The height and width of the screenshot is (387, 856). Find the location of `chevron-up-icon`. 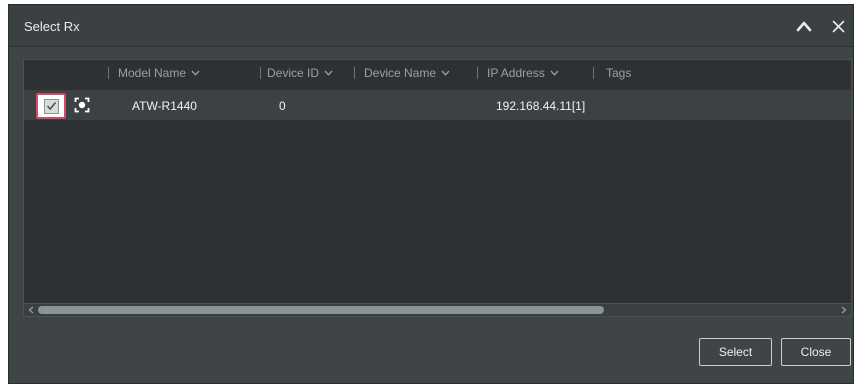

chevron-up-icon is located at coordinates (804, 26).